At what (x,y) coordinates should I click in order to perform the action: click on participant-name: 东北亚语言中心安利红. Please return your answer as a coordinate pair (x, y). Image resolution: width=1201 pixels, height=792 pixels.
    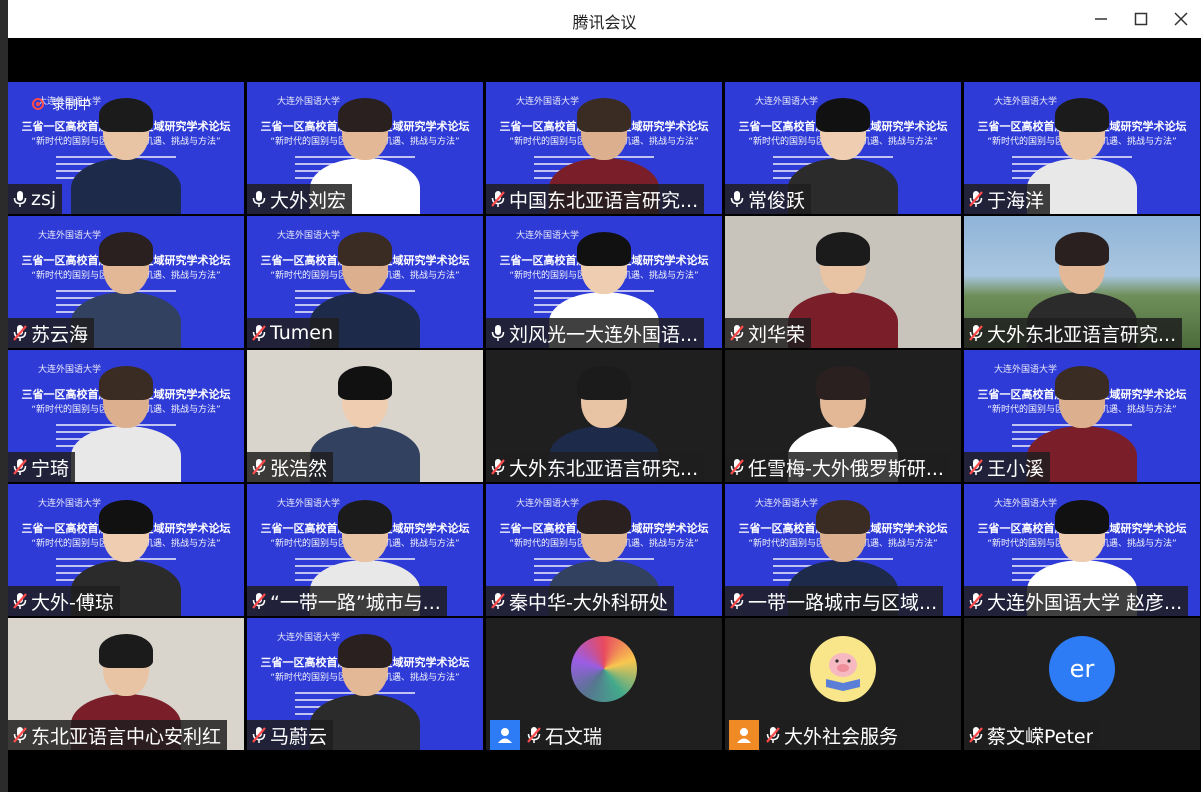
    Looking at the image, I should click on (126, 736).